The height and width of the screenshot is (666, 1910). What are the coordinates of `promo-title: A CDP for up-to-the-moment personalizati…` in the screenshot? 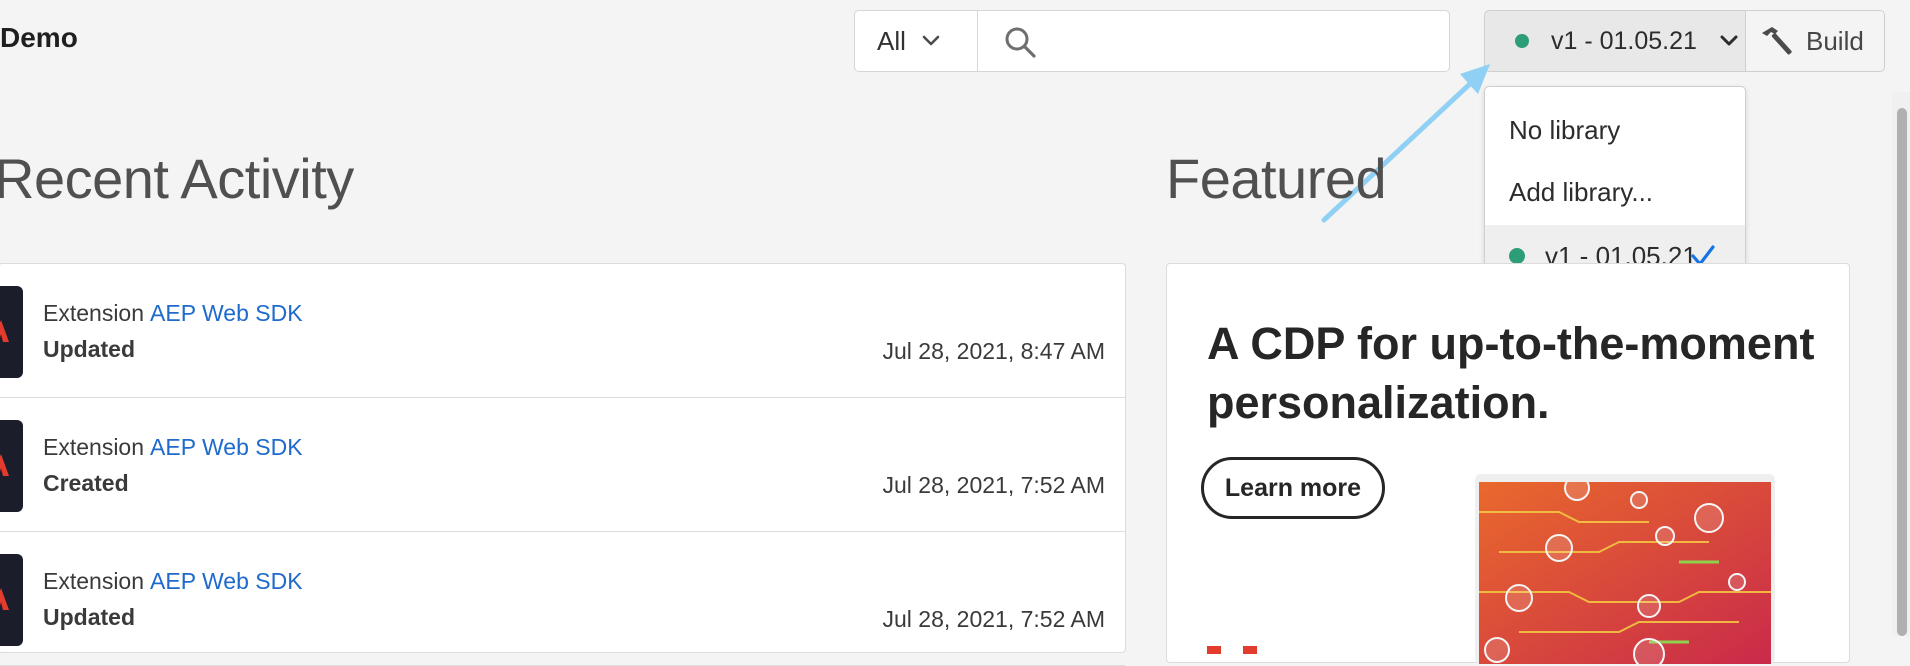 It's located at (1511, 373).